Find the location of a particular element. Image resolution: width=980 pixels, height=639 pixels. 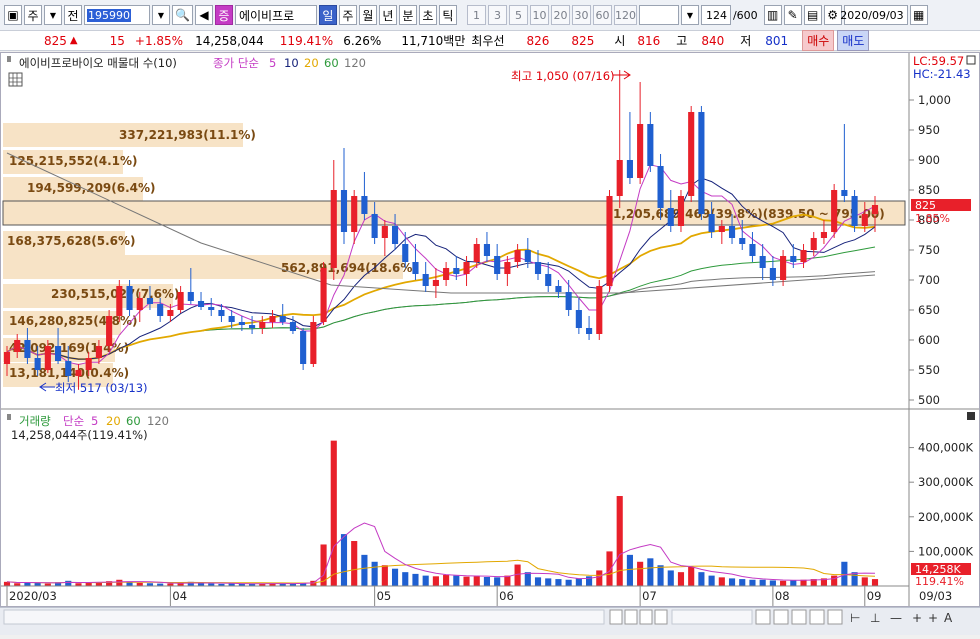

interval-20: 20 is located at coordinates (560, 15).